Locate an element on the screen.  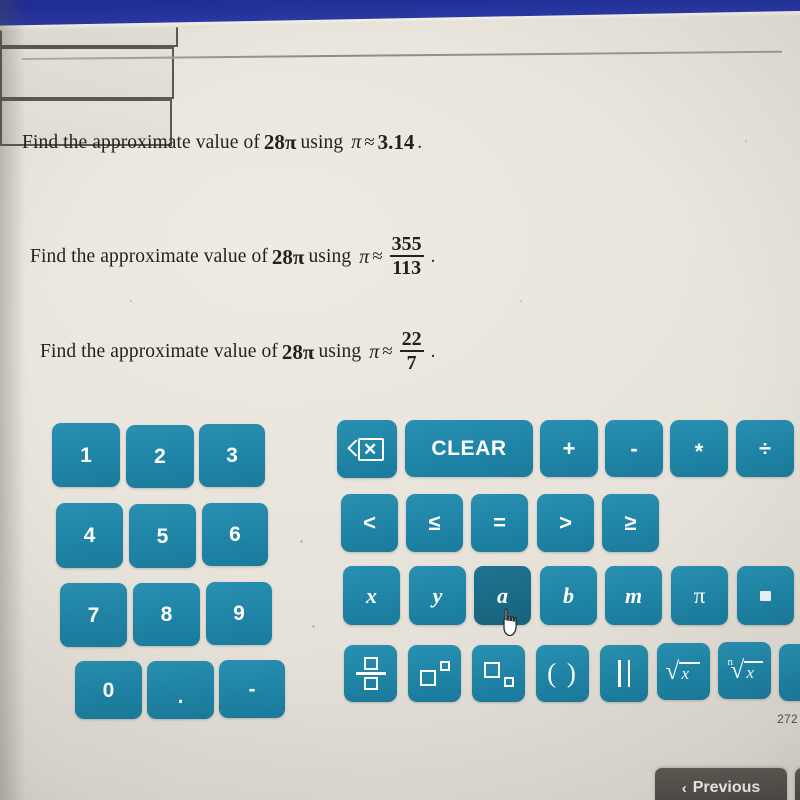
key-placeholder-box is located at coordinates (765, 595).